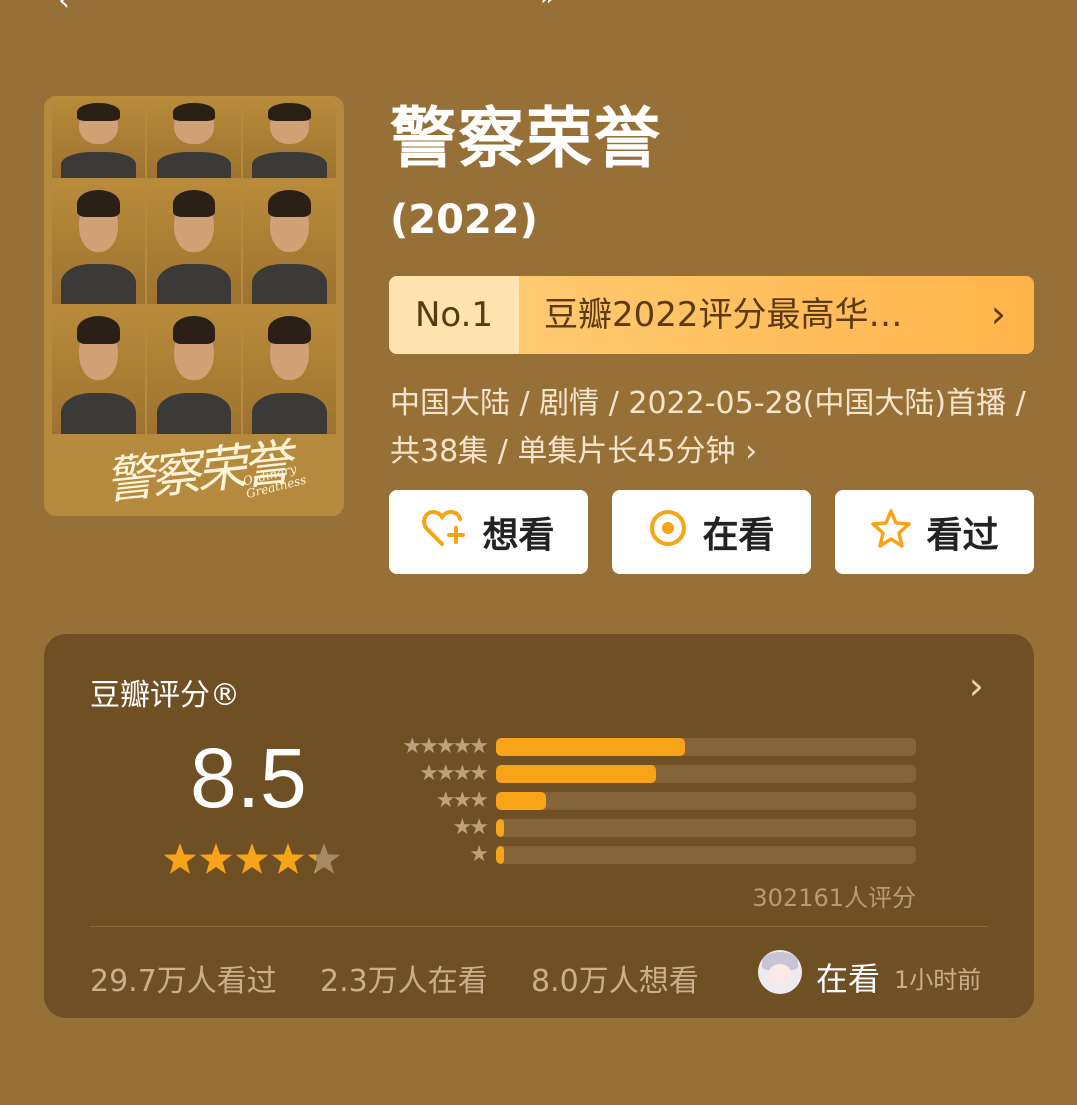 The height and width of the screenshot is (1105, 1077). I want to click on want-to-watch-label: 想看, so click(518, 535).